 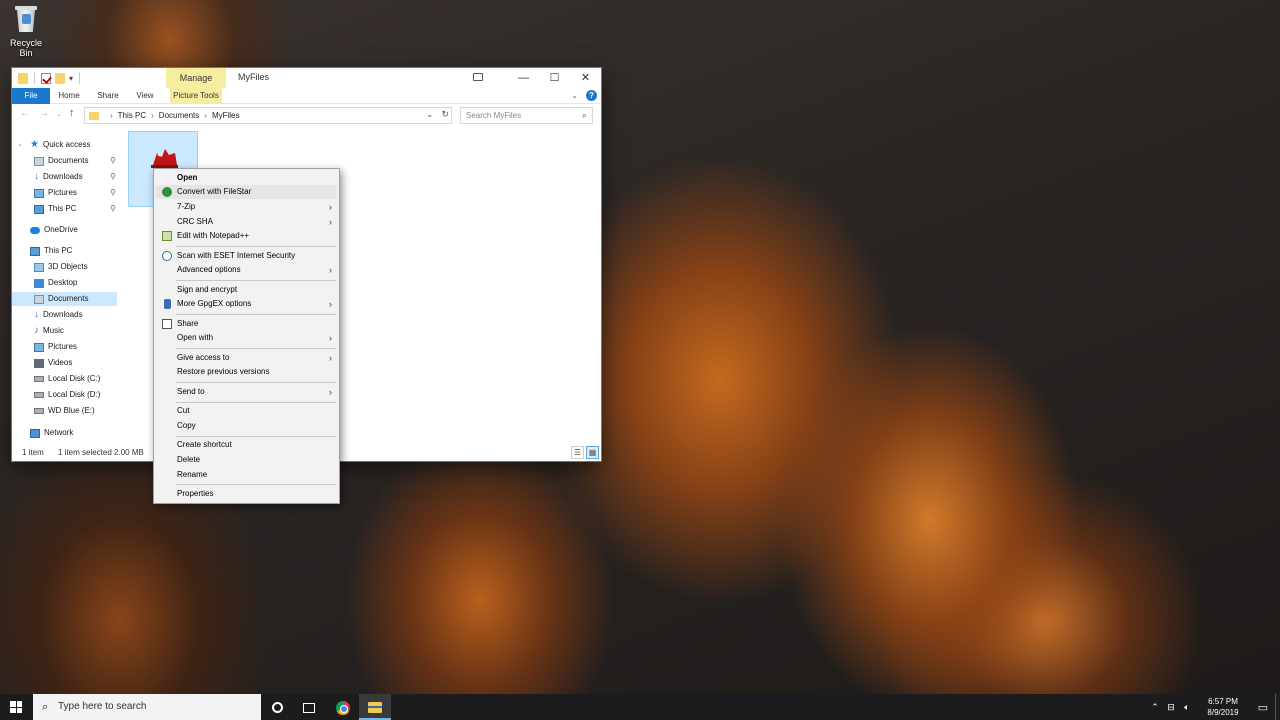 I want to click on chrome-button, so click(x=343, y=707).